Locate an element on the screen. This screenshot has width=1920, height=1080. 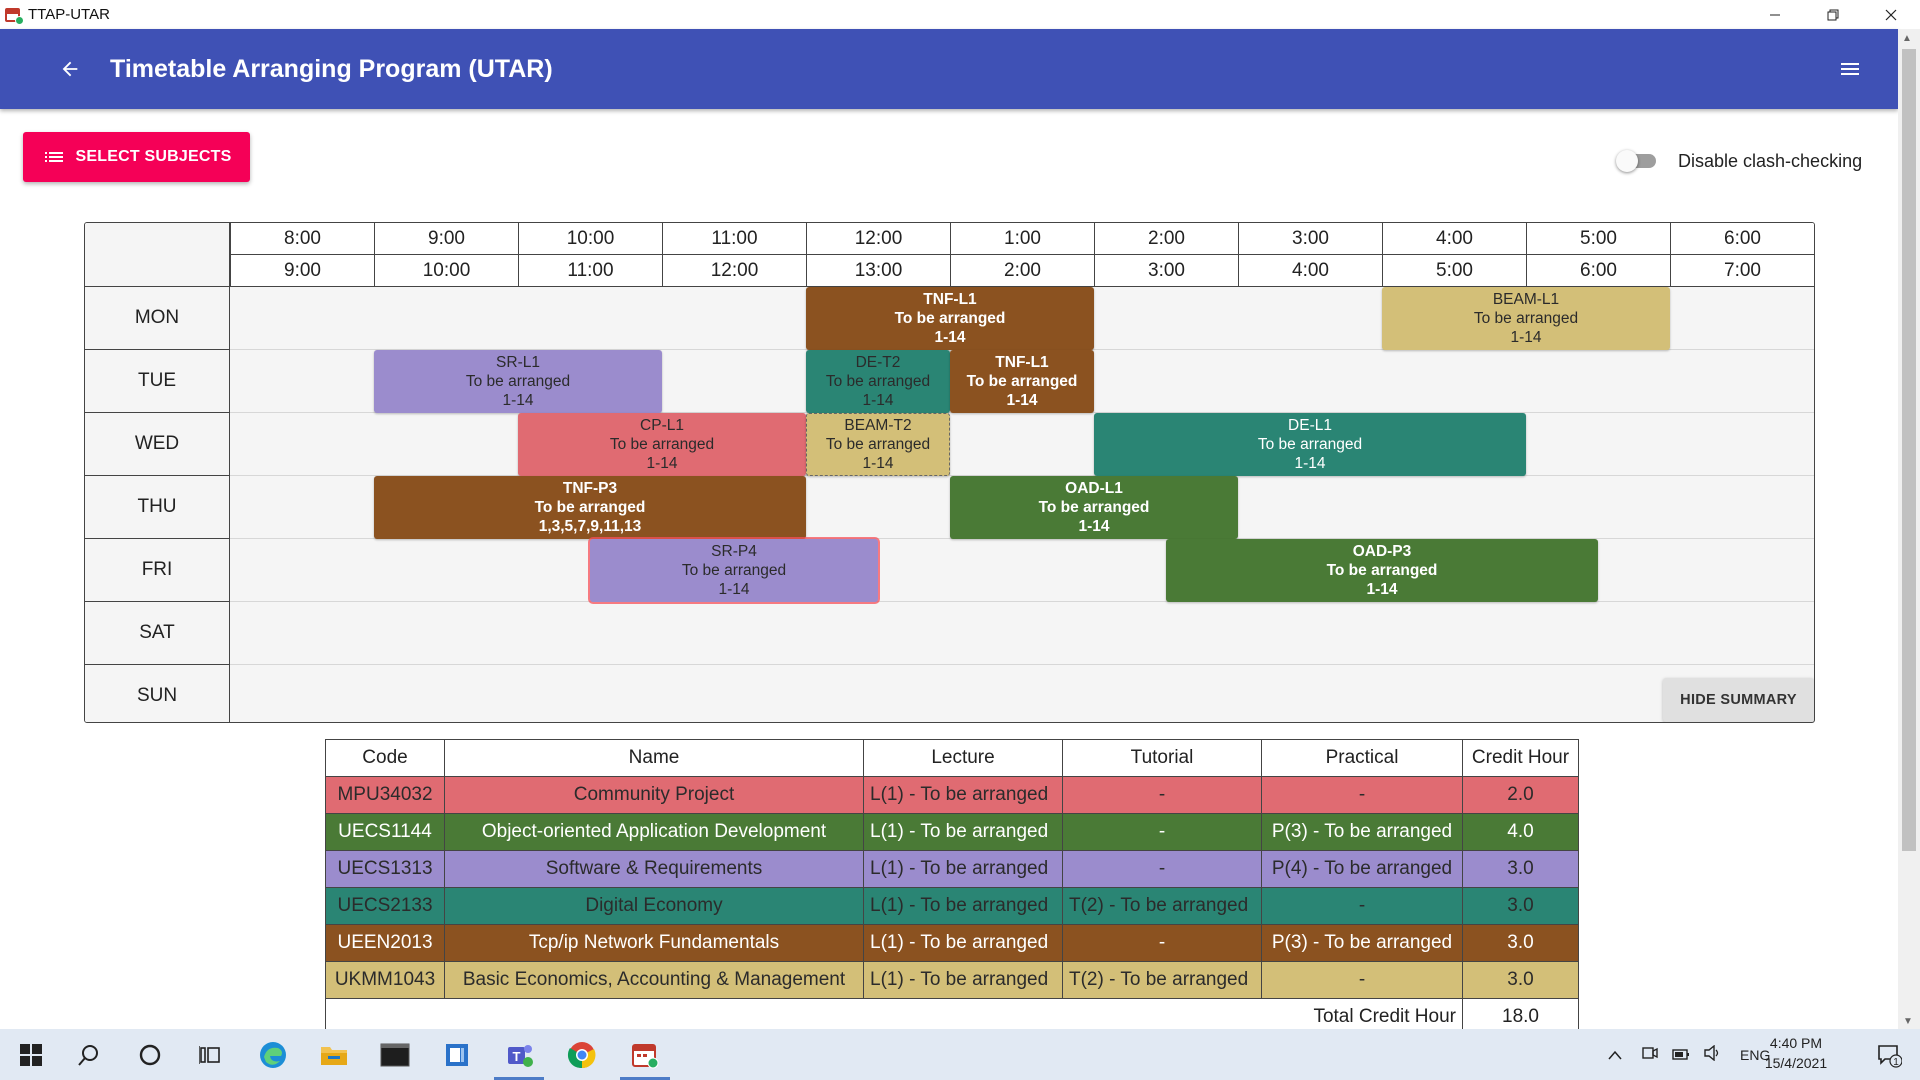
slot-code: TNF-L1 is located at coordinates (1022, 362).